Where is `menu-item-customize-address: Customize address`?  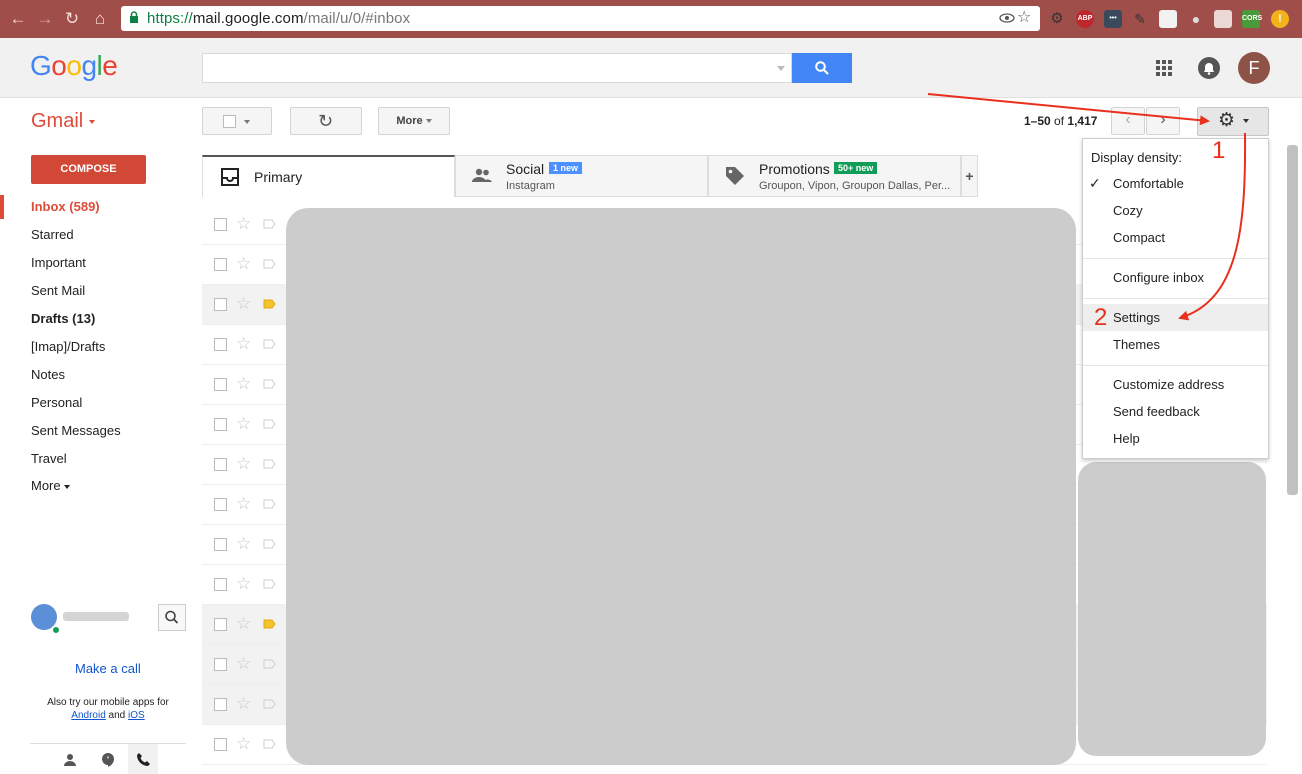
menu-item-customize-address: Customize address is located at coordinates (1175, 384).